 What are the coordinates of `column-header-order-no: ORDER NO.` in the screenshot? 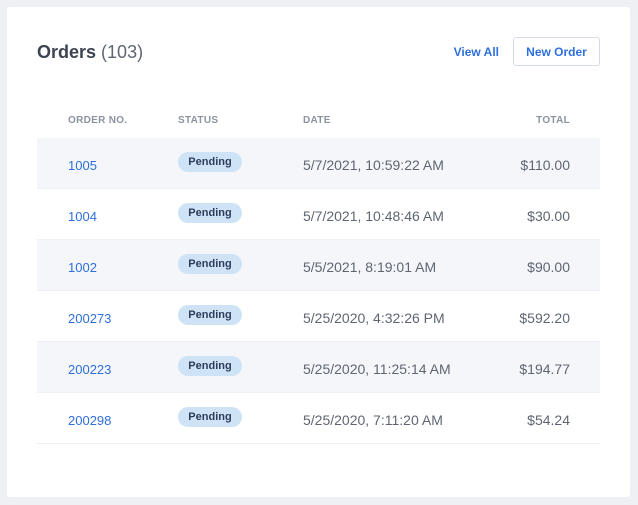 It's located at (98, 120).